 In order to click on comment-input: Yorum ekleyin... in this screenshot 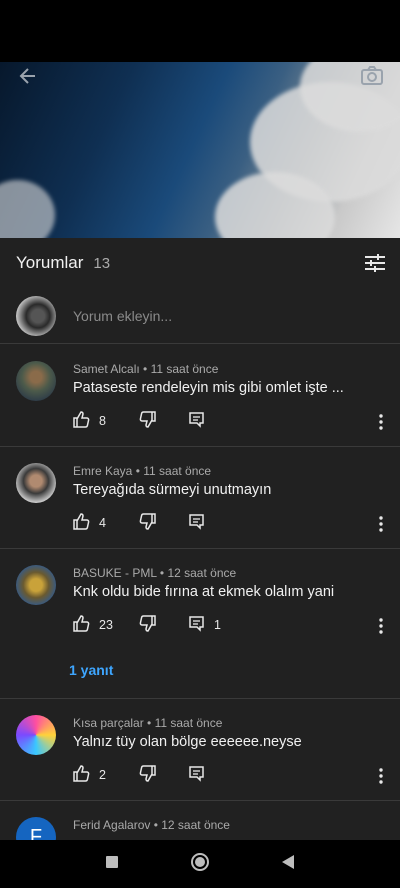, I will do `click(122, 316)`.